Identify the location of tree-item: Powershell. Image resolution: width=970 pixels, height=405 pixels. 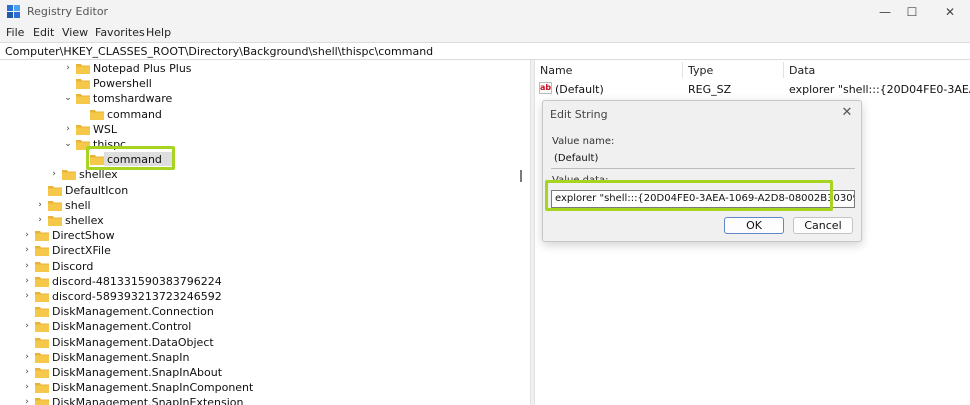
(260, 83).